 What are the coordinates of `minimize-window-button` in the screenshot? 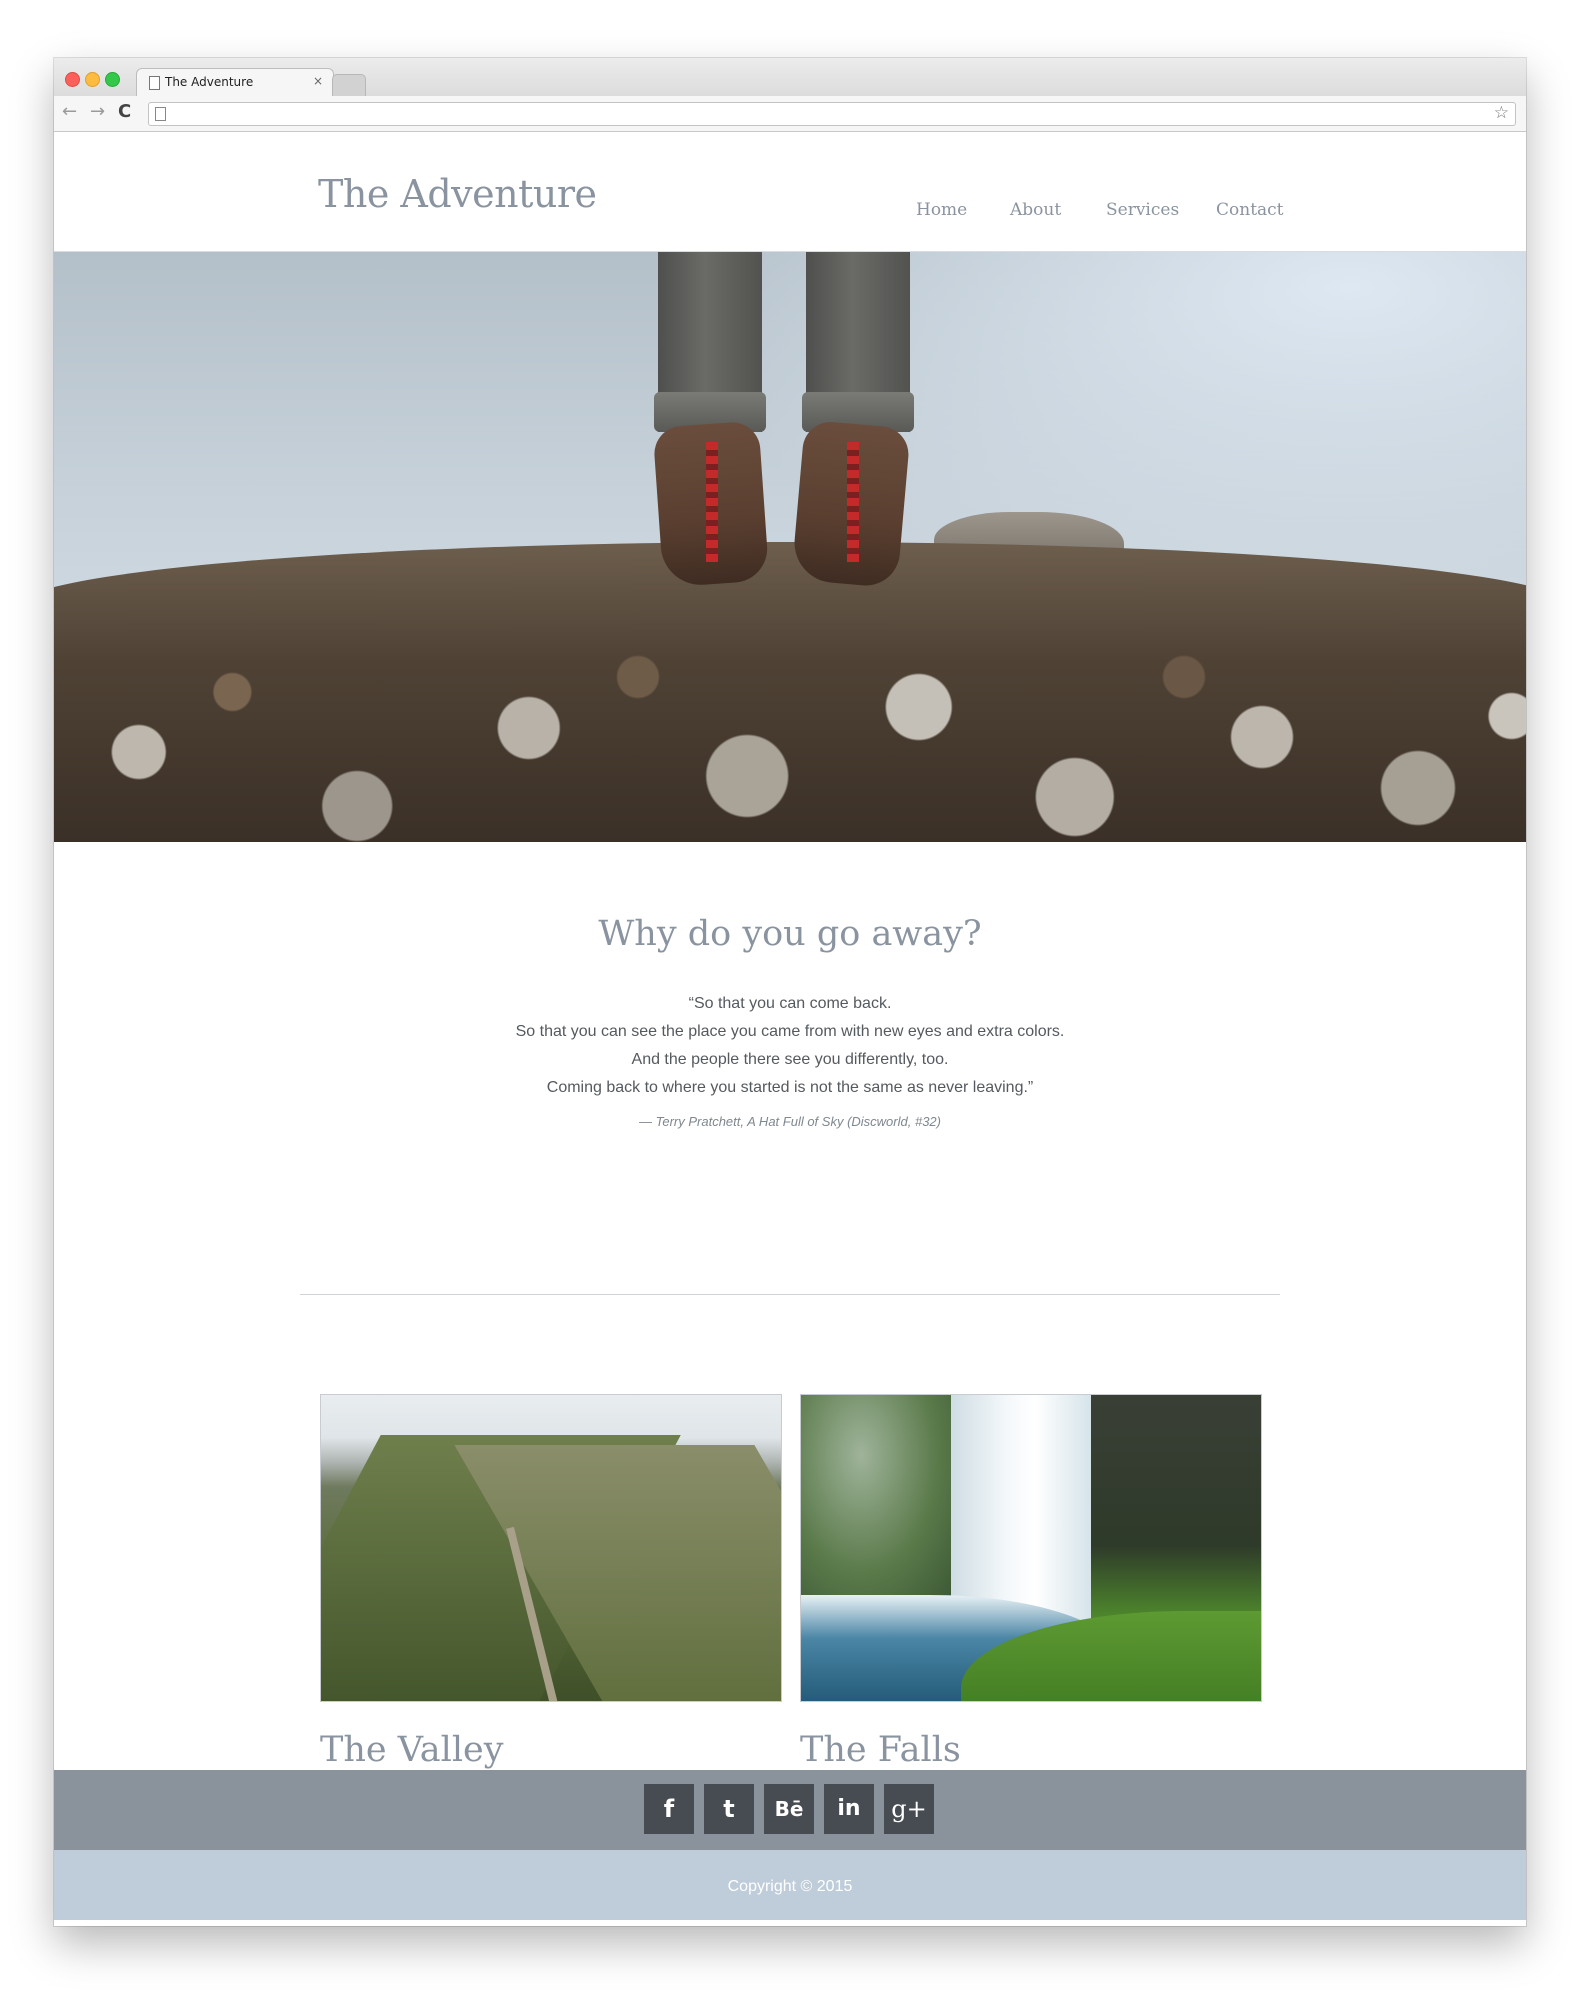 It's located at (92, 79).